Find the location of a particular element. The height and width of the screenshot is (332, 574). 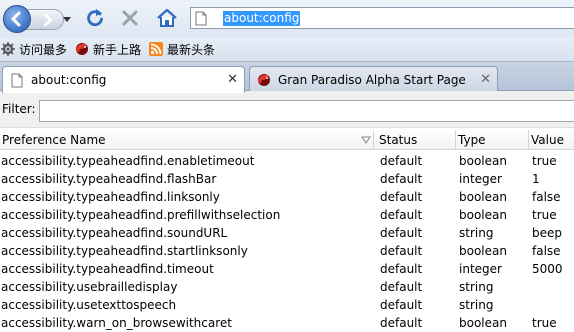

filter-bar: Filter: is located at coordinates (287, 109).